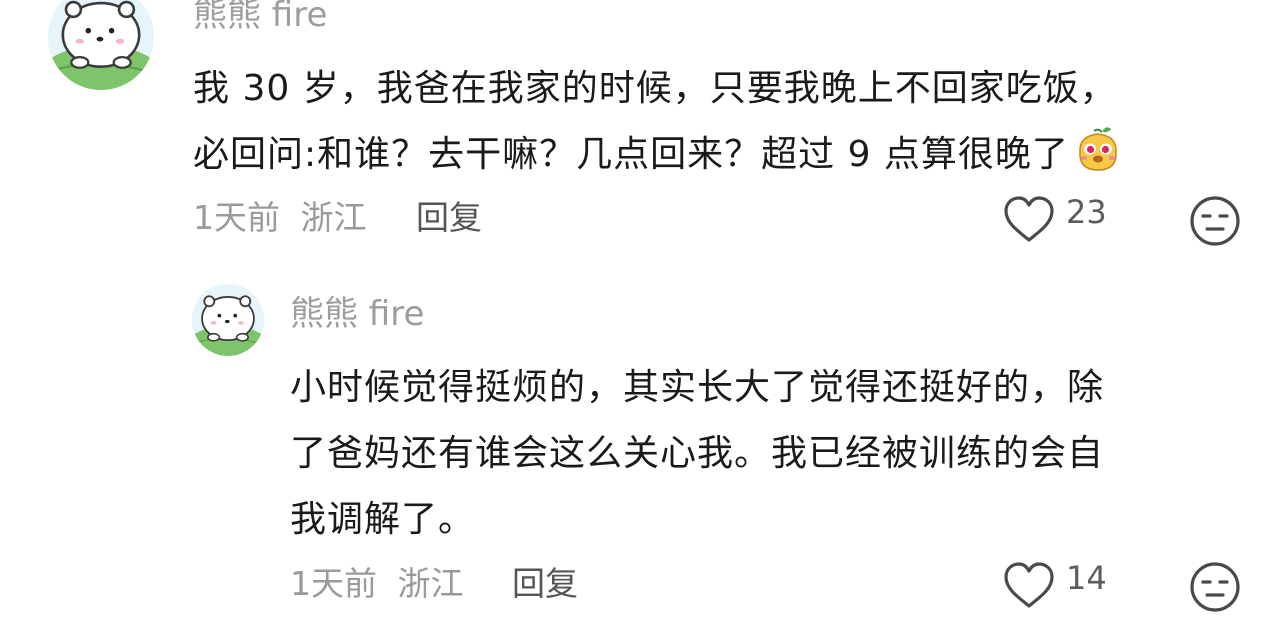 The height and width of the screenshot is (638, 1286). Describe the element at coordinates (430, 583) in the screenshot. I see `reply-location: 浙江` at that location.